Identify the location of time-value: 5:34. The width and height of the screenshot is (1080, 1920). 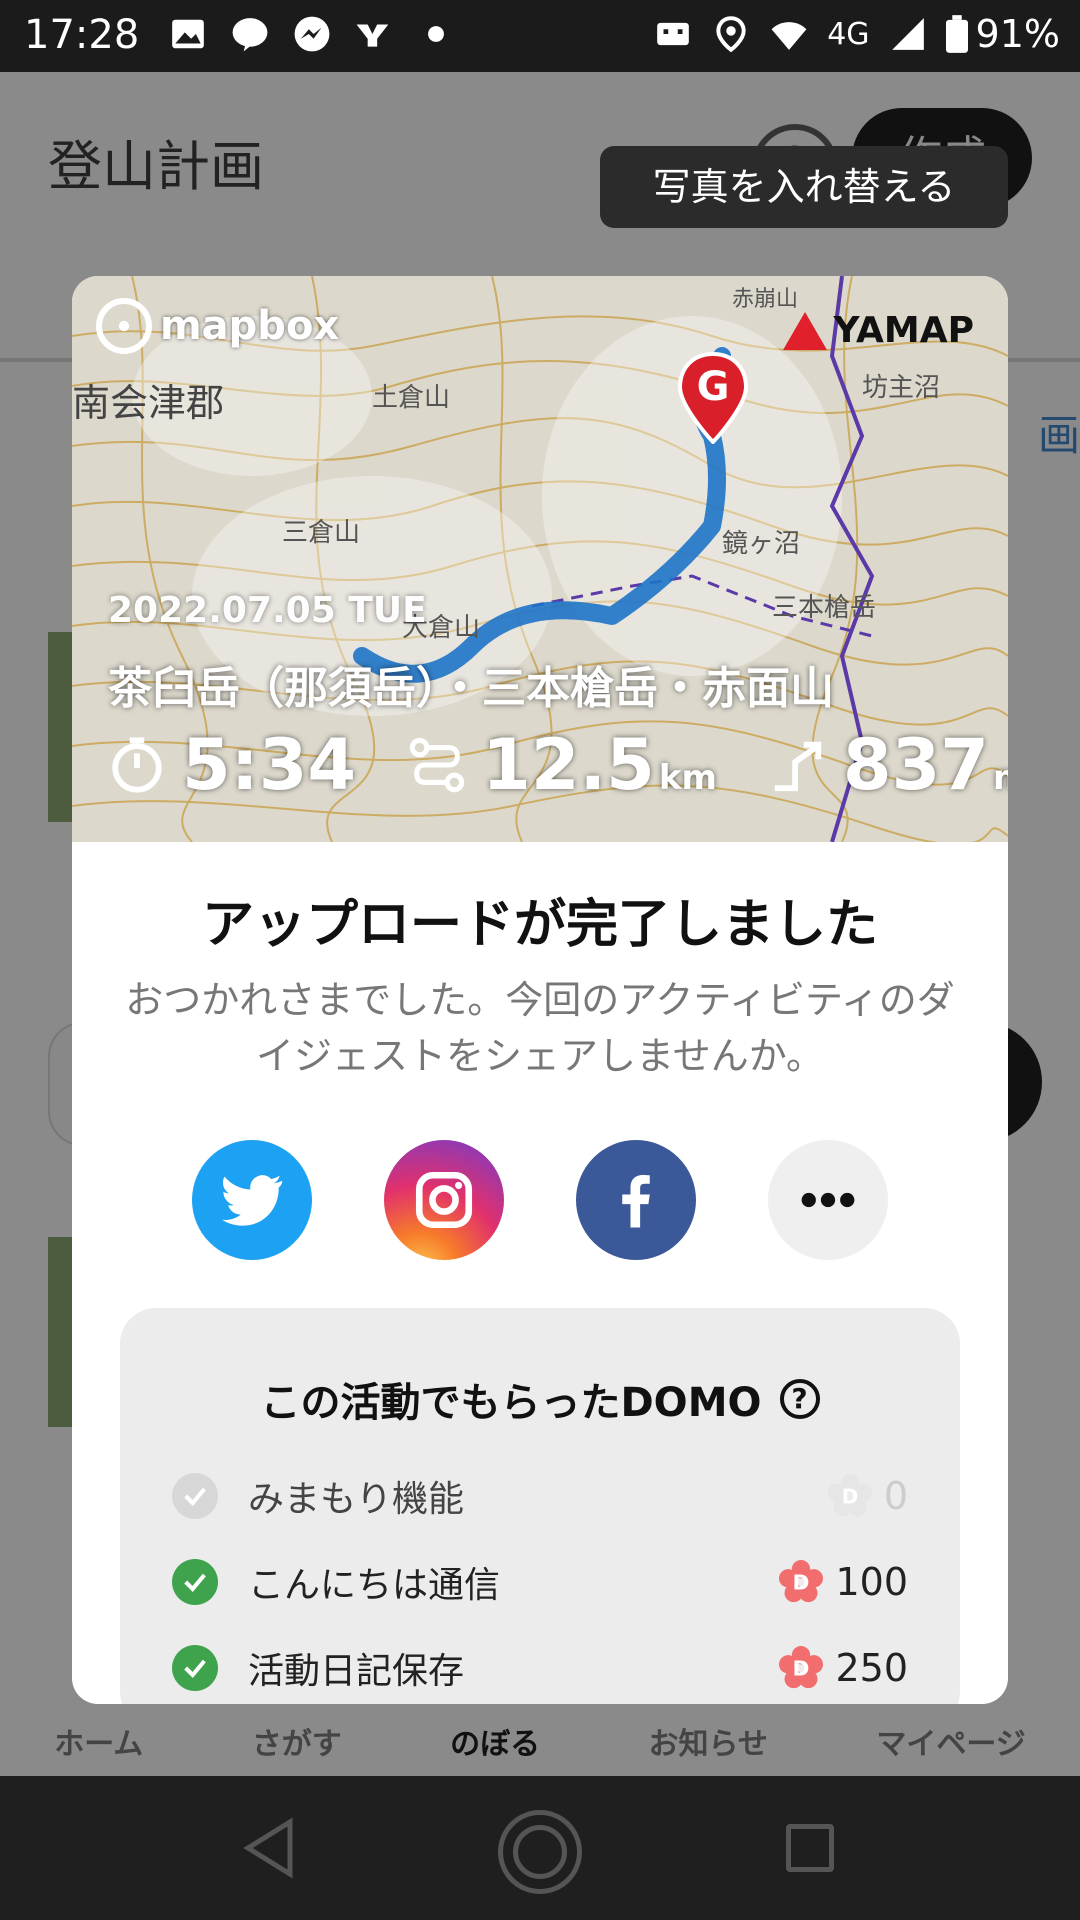
(269, 765).